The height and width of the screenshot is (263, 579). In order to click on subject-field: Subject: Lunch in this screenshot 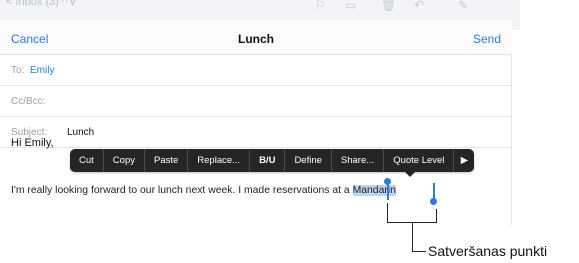, I will do `click(256, 132)`.